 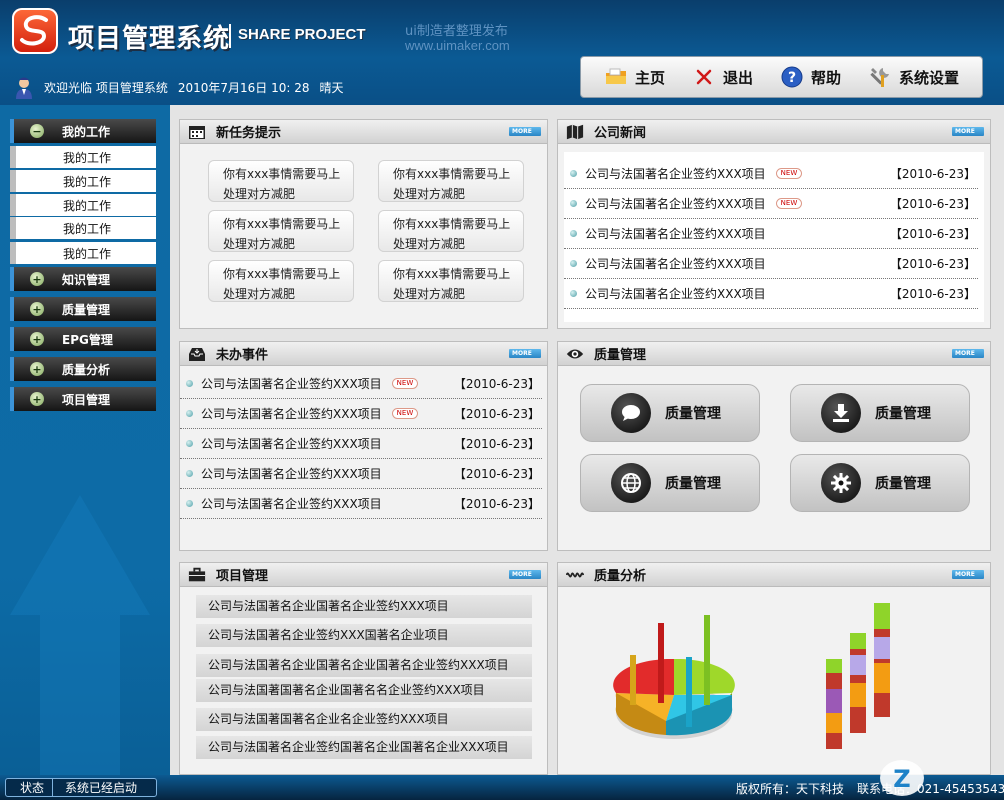 I want to click on svg-text: Z, so click(x=901, y=779).